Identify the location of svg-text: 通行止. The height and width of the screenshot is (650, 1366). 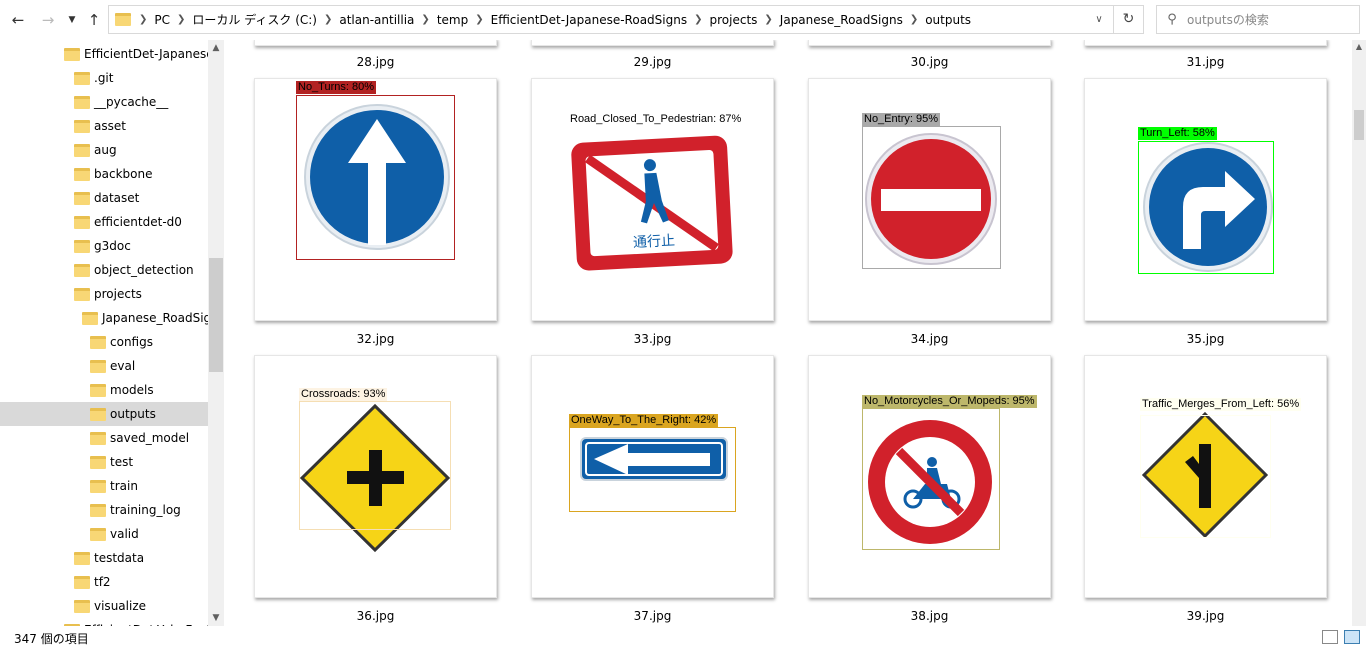
(654, 242).